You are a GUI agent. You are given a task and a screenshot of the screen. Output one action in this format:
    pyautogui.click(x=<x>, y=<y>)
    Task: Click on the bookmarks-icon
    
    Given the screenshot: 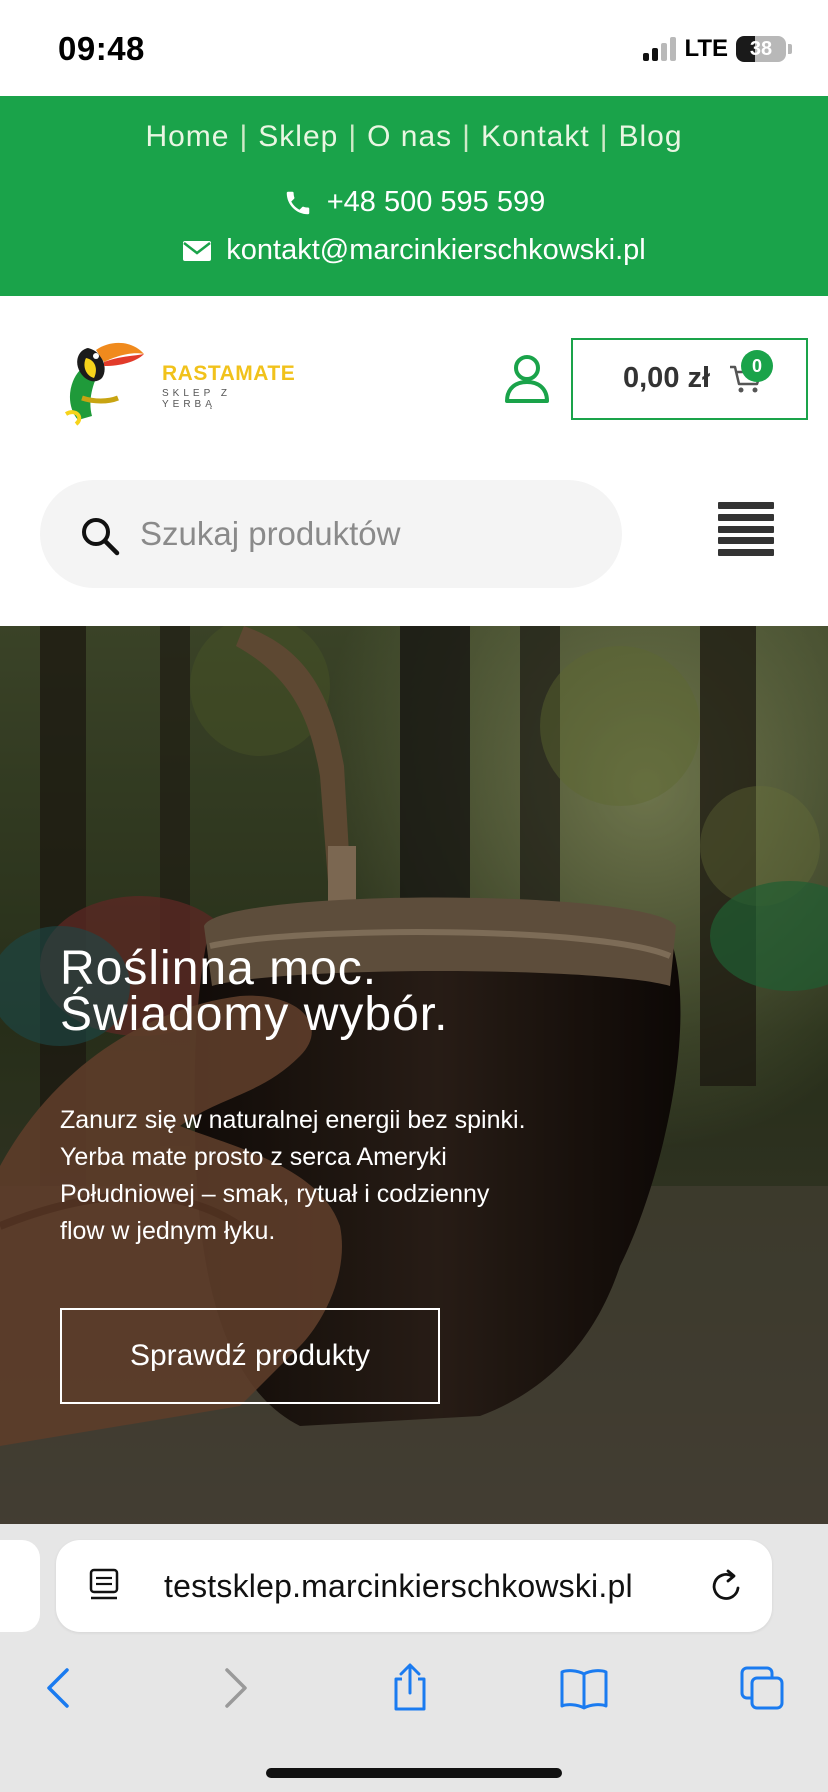 What is the action you would take?
    pyautogui.click(x=584, y=1689)
    